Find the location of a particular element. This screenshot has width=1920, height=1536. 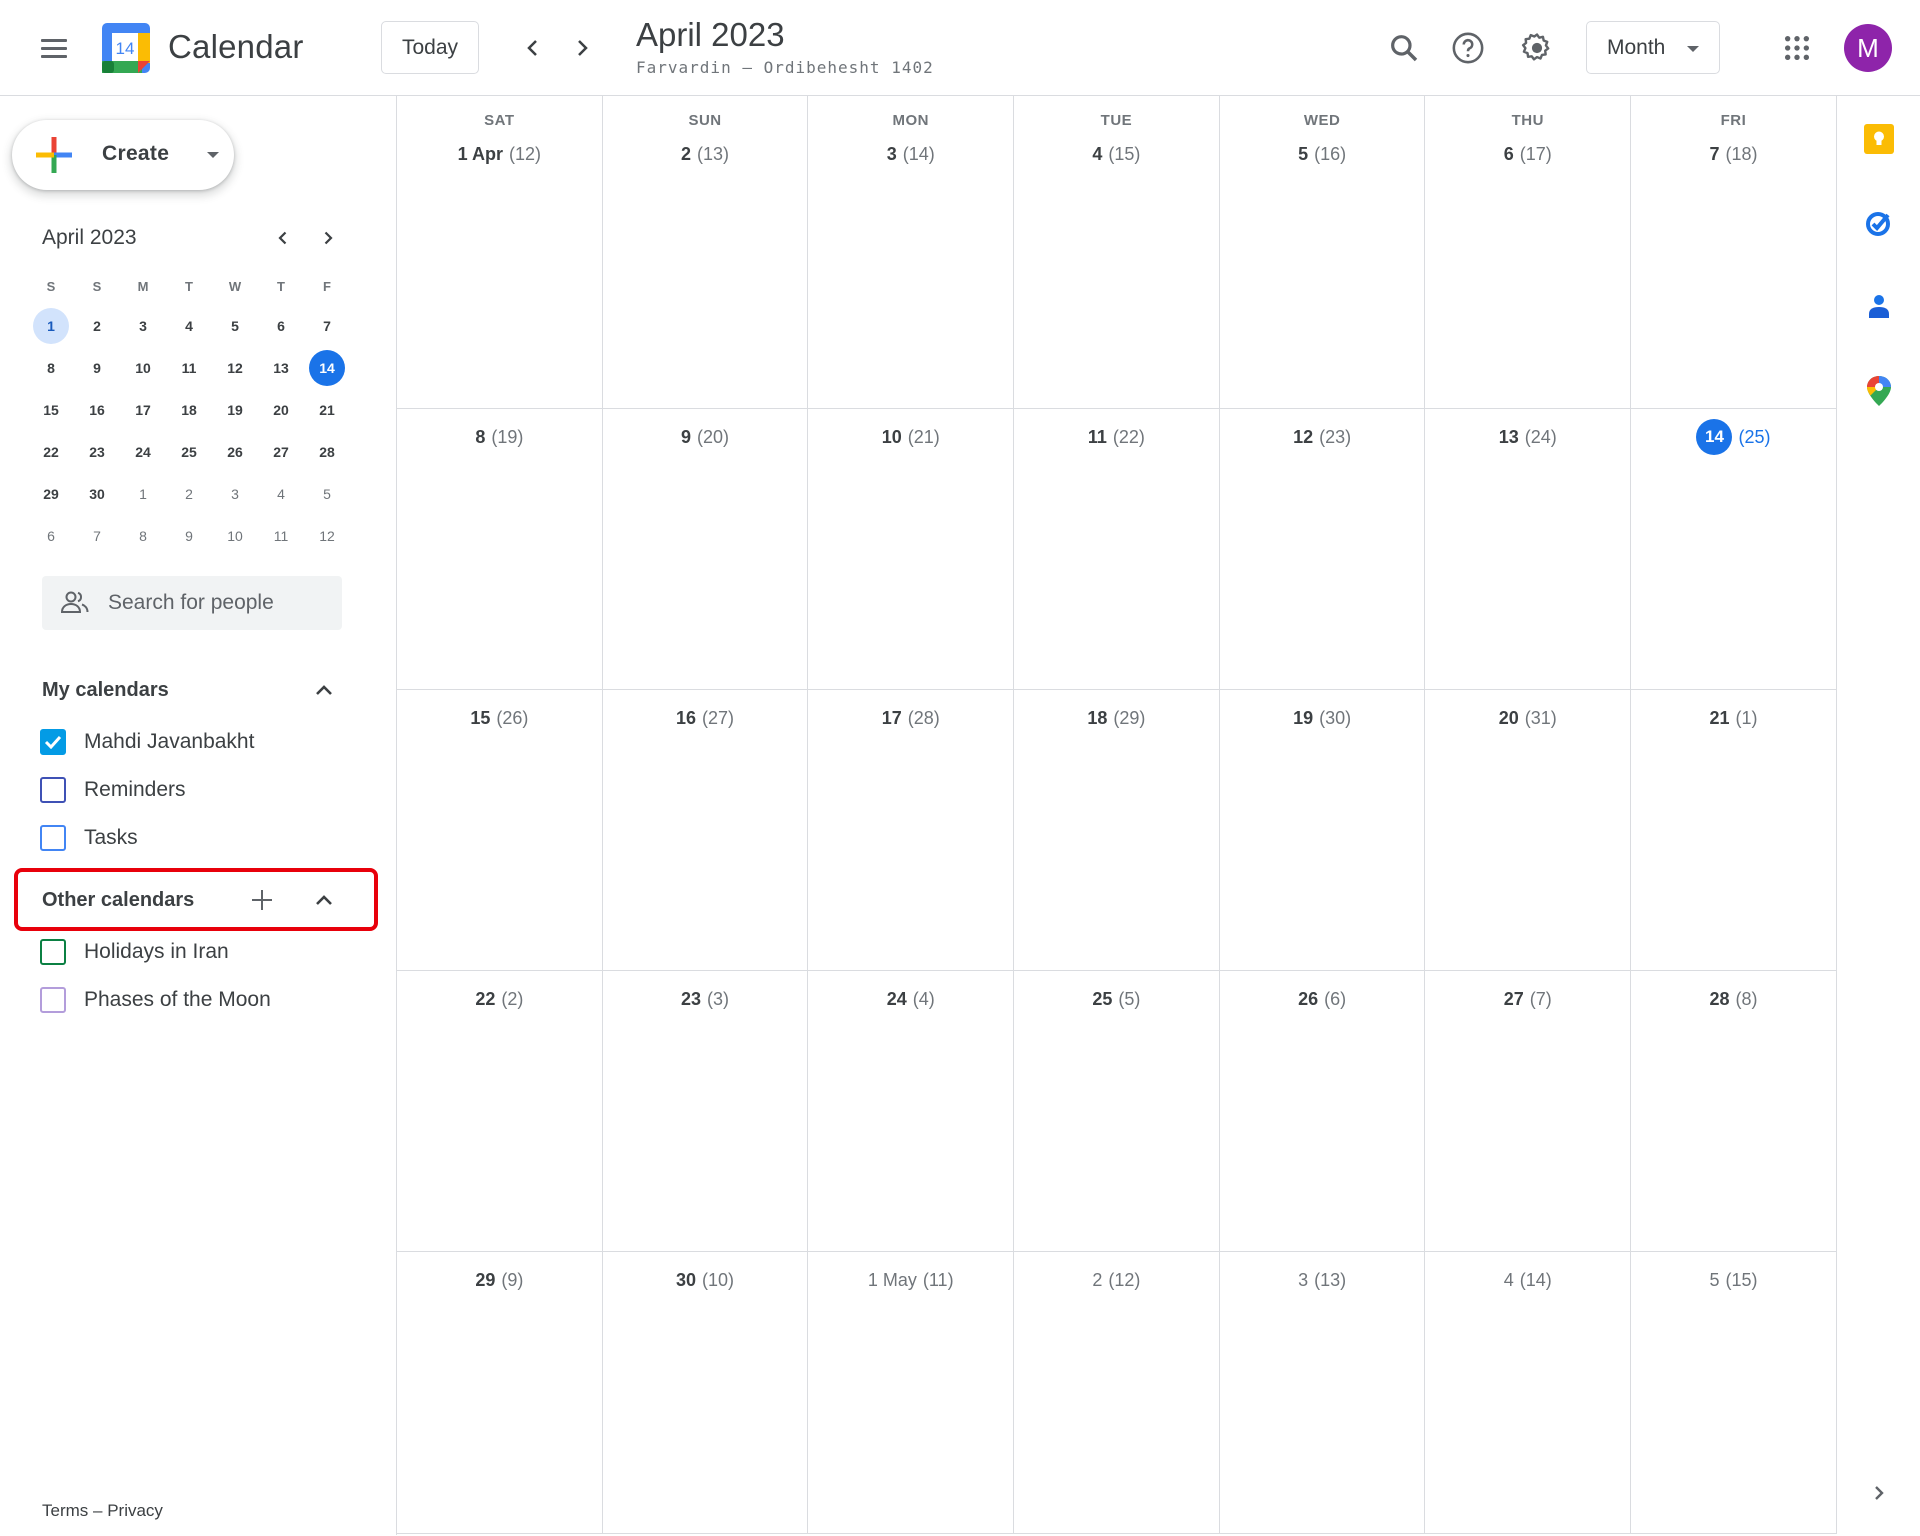

gregorian-date: 13 is located at coordinates (1509, 437).